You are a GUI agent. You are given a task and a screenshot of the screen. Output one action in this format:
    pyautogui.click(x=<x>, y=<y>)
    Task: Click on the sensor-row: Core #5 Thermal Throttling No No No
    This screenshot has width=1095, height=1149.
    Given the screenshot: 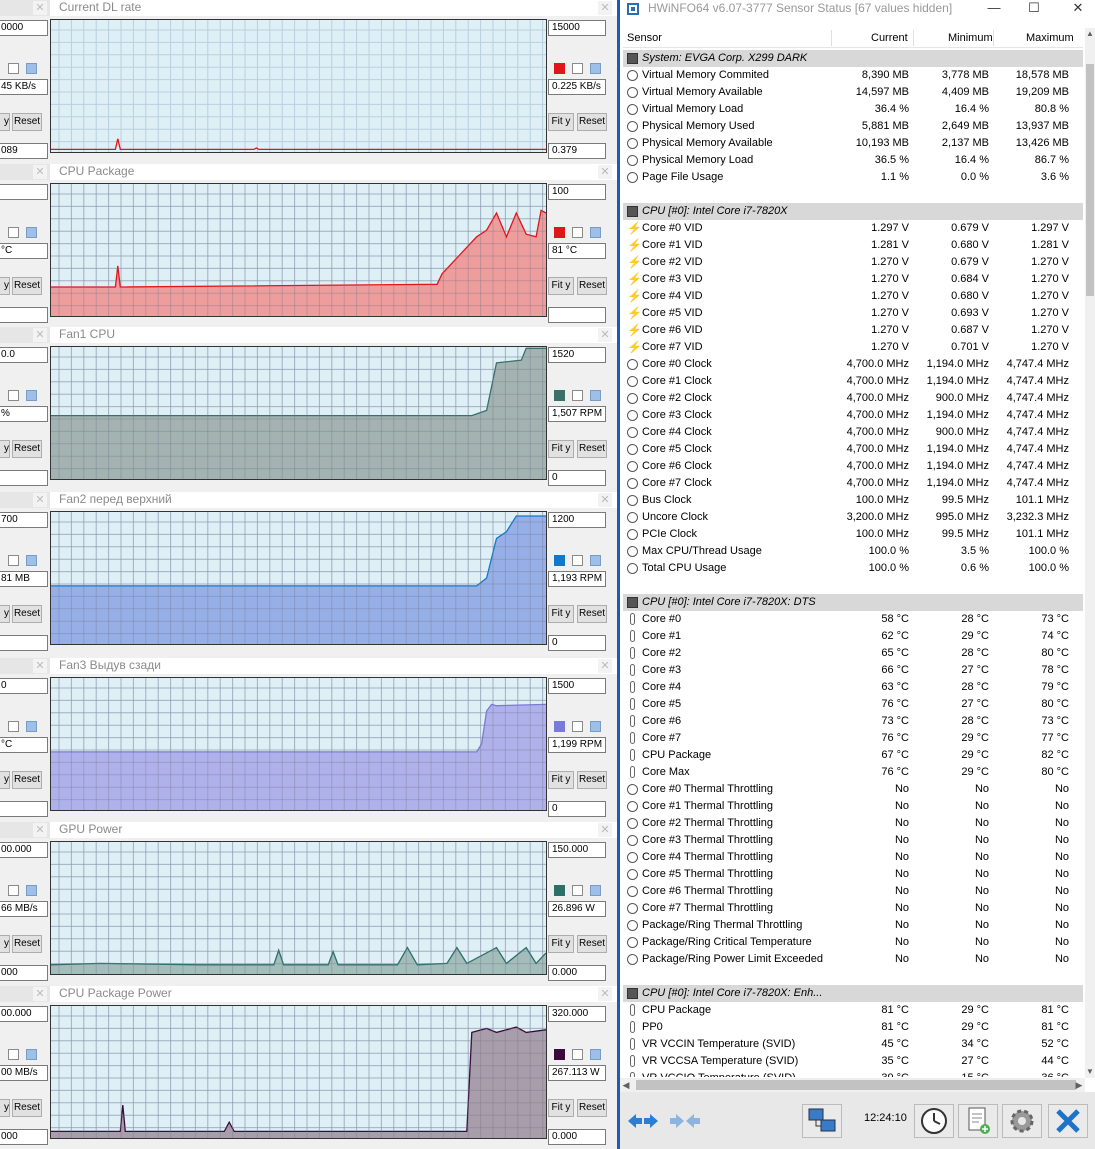 What is the action you would take?
    pyautogui.click(x=853, y=874)
    